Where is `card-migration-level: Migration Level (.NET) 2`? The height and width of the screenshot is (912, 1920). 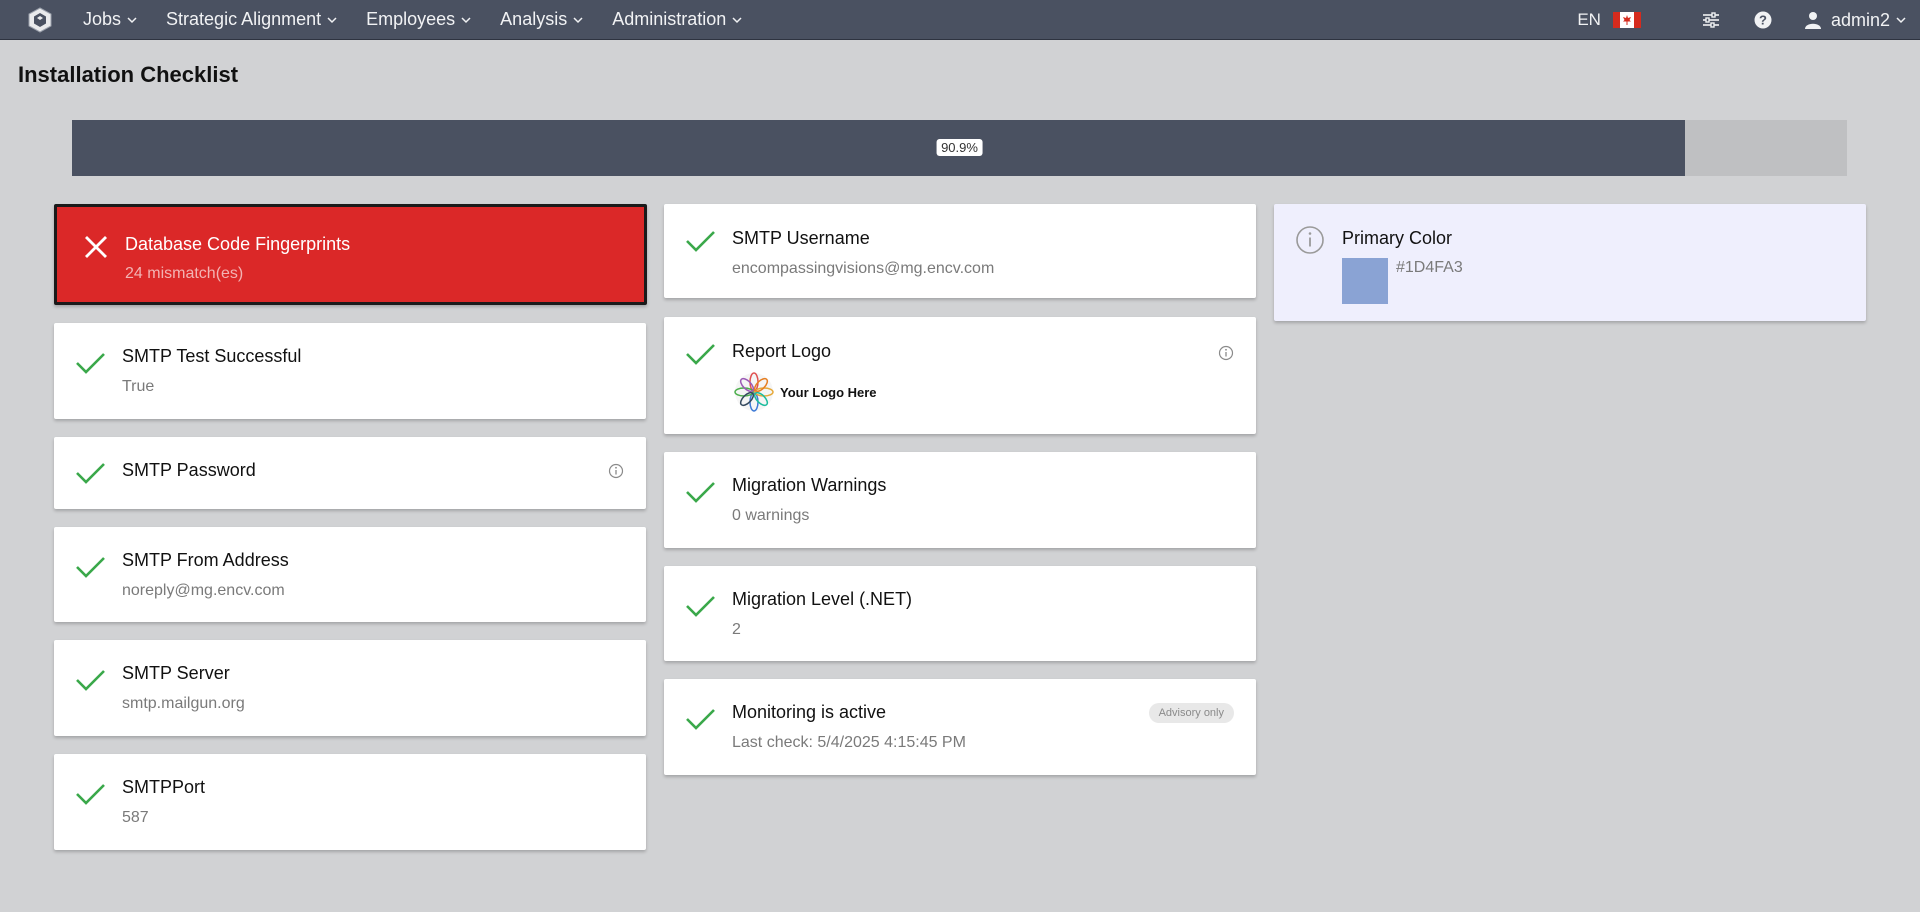 card-migration-level: Migration Level (.NET) 2 is located at coordinates (960, 613).